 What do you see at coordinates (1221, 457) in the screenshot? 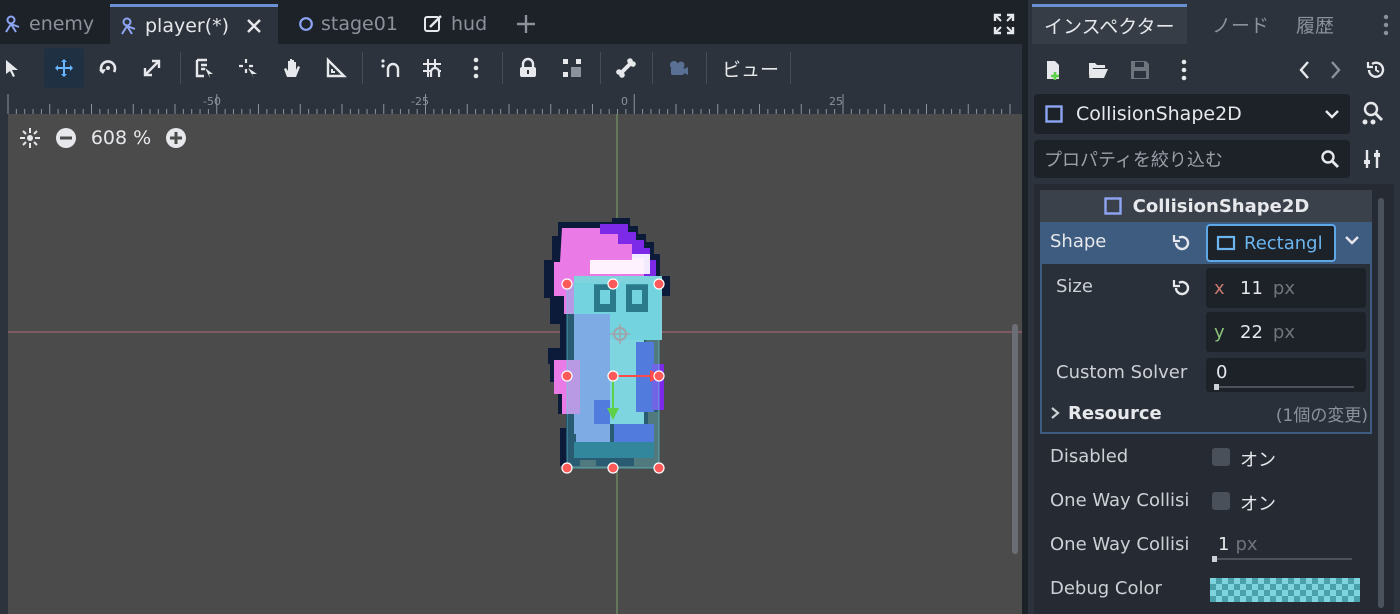
I see `disabled-checkbox` at bounding box center [1221, 457].